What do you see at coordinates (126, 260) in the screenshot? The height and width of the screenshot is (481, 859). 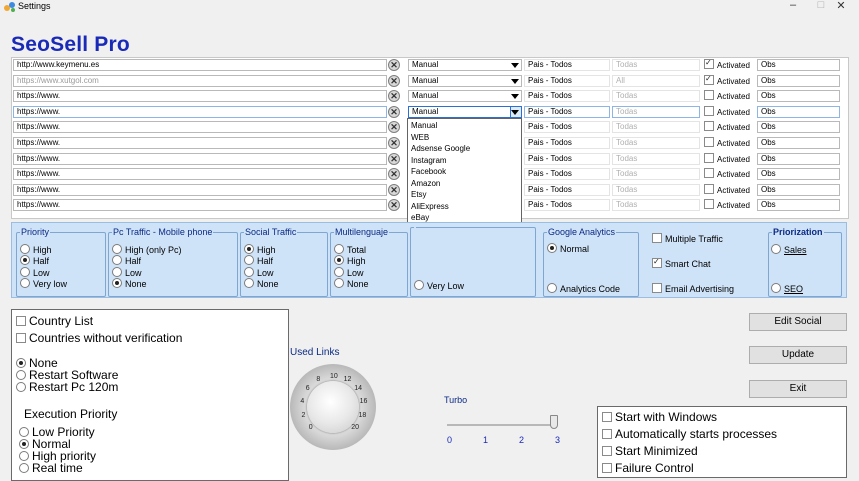 I see `pc-traffic-option: Half` at bounding box center [126, 260].